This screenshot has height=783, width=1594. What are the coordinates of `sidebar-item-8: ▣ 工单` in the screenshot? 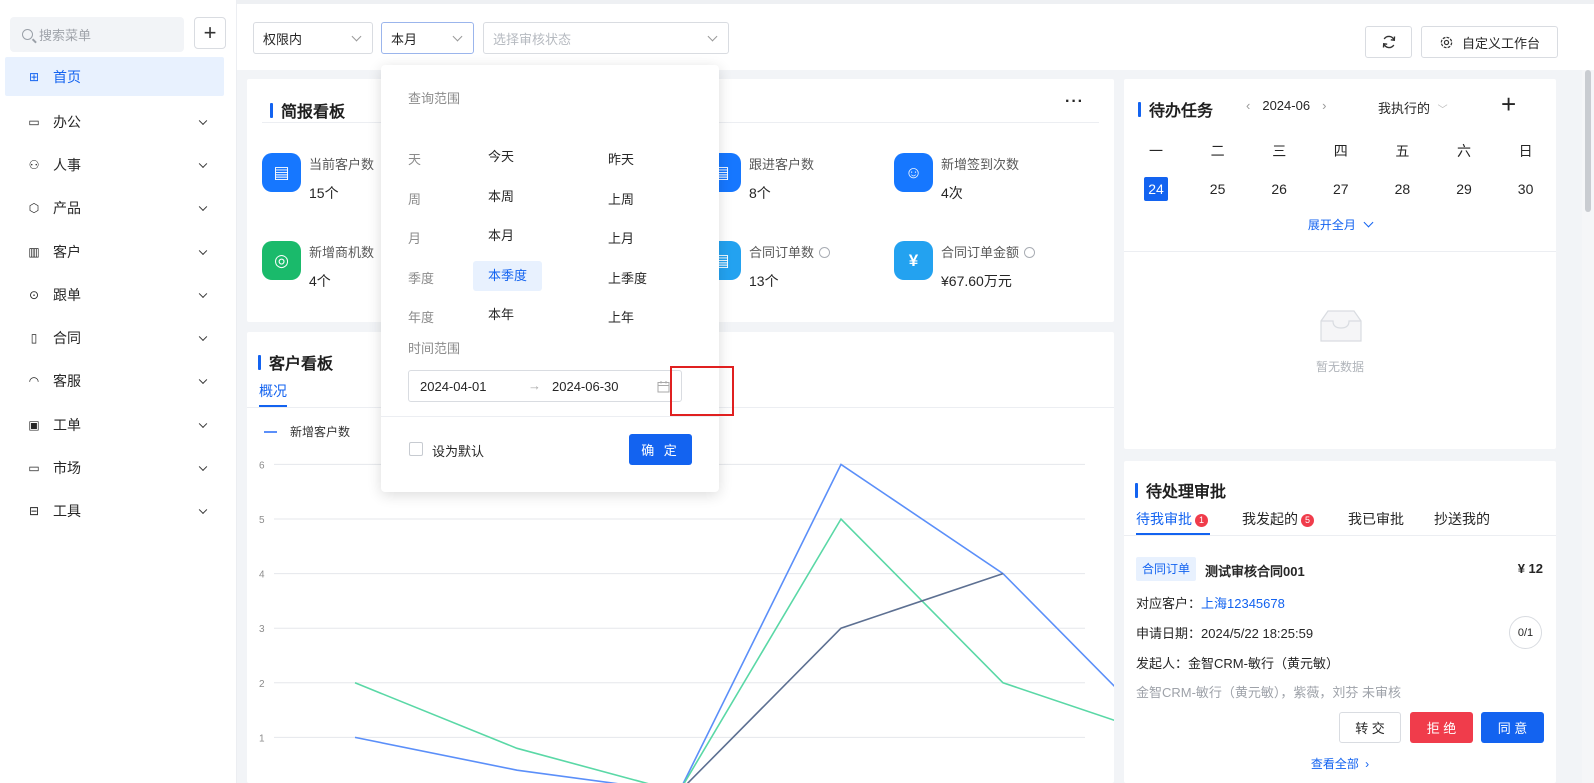 It's located at (114, 424).